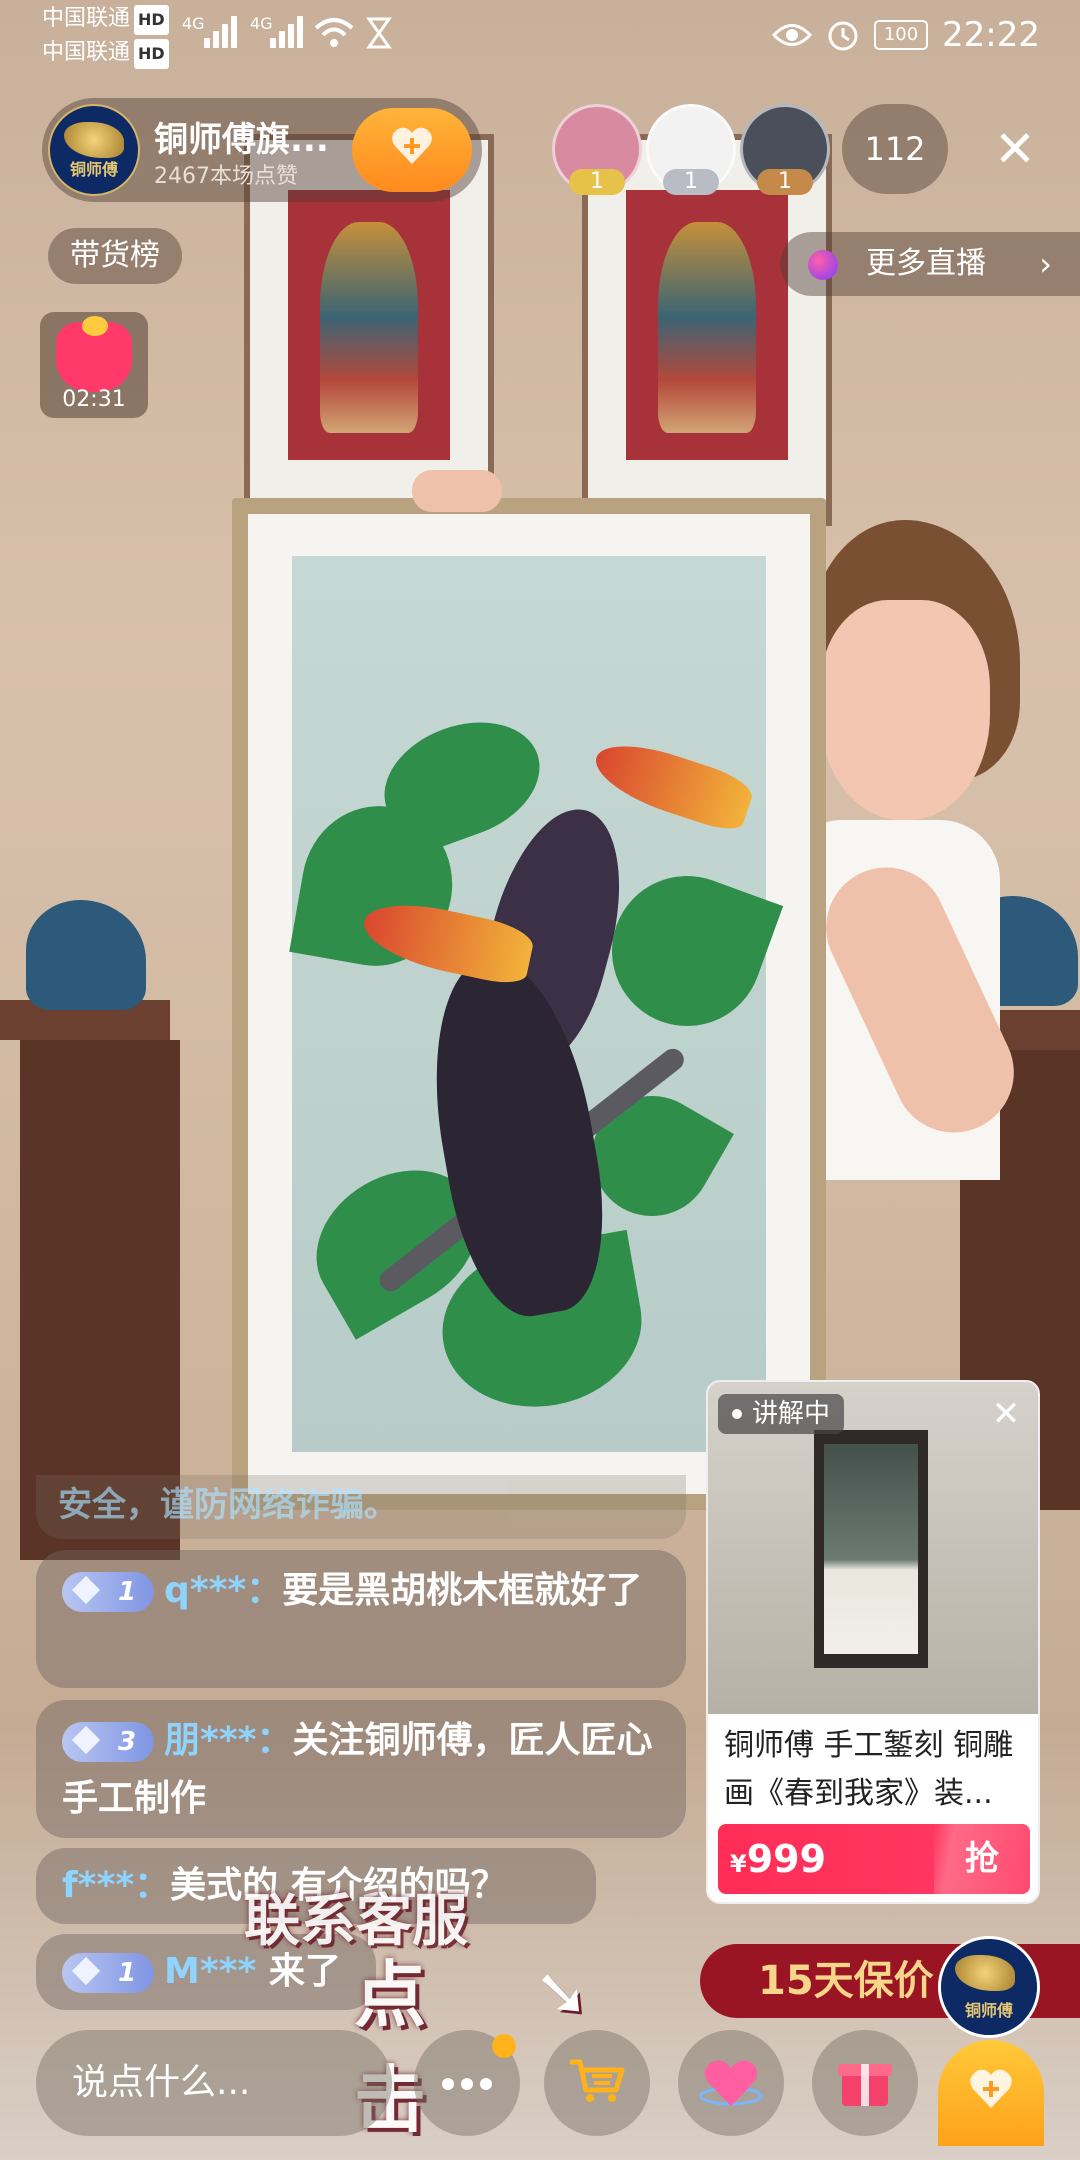 Image resolution: width=1080 pixels, height=2160 pixels. What do you see at coordinates (786, 1859) in the screenshot?
I see `price-value: 999` at bounding box center [786, 1859].